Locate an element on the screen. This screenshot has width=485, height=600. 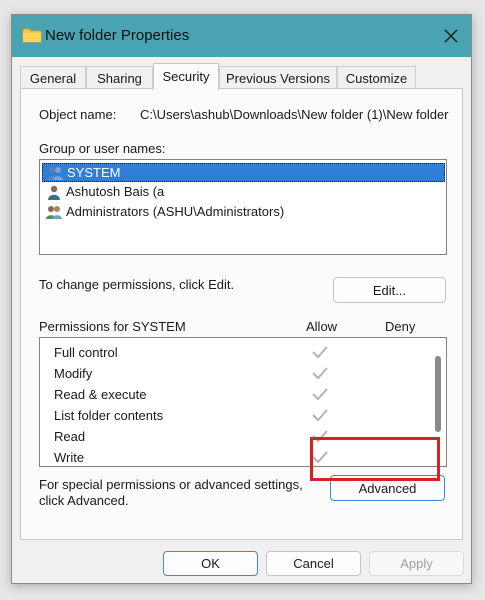
permission-row: List folder contents is located at coordinates (244, 415).